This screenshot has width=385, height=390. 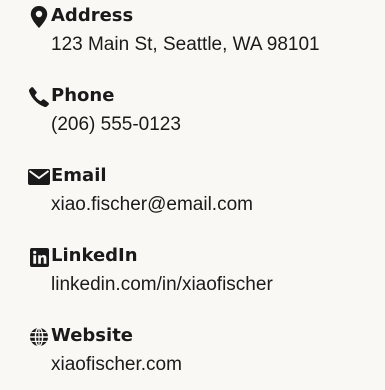 What do you see at coordinates (162, 285) in the screenshot?
I see `contact-value-linkedin: linkedin.com/in/xiaofischer` at bounding box center [162, 285].